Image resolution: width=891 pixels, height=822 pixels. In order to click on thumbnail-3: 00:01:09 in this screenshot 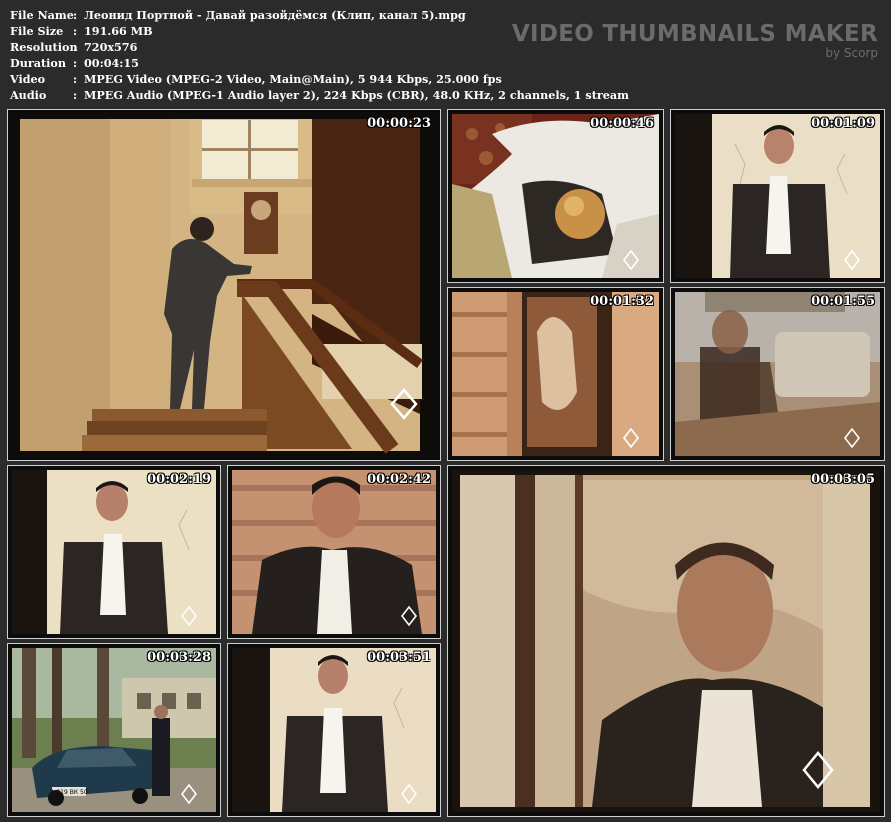, I will do `click(777, 196)`.